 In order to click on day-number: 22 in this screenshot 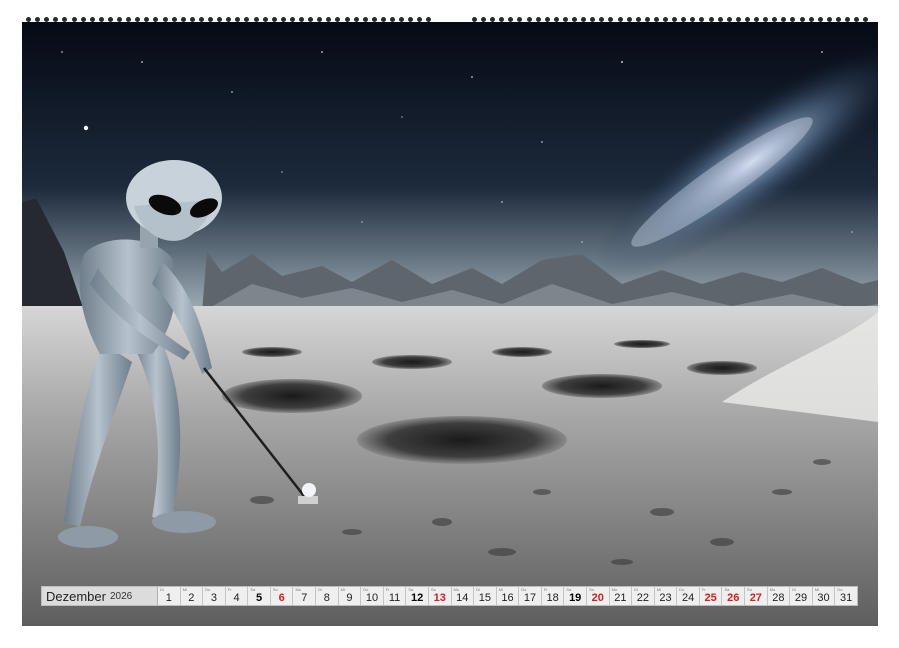, I will do `click(643, 598)`.